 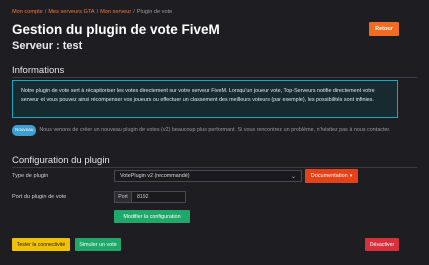 I want to click on new-badge: Nouveau, so click(x=24, y=130).